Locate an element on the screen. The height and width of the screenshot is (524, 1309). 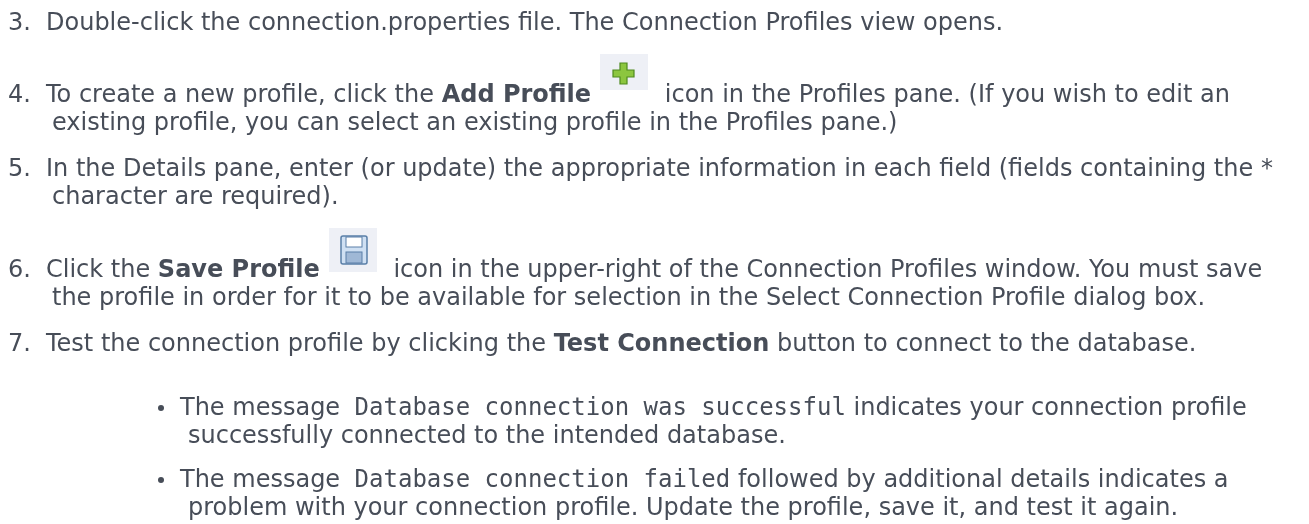
step-number: 5. is located at coordinates (20, 168).